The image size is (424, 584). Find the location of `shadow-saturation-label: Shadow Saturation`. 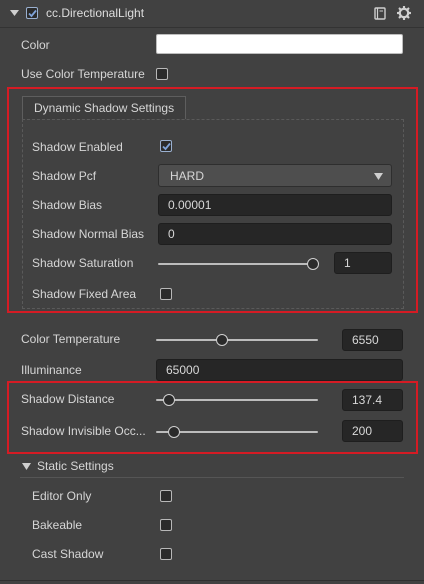

shadow-saturation-label: Shadow Saturation is located at coordinates (83, 263).